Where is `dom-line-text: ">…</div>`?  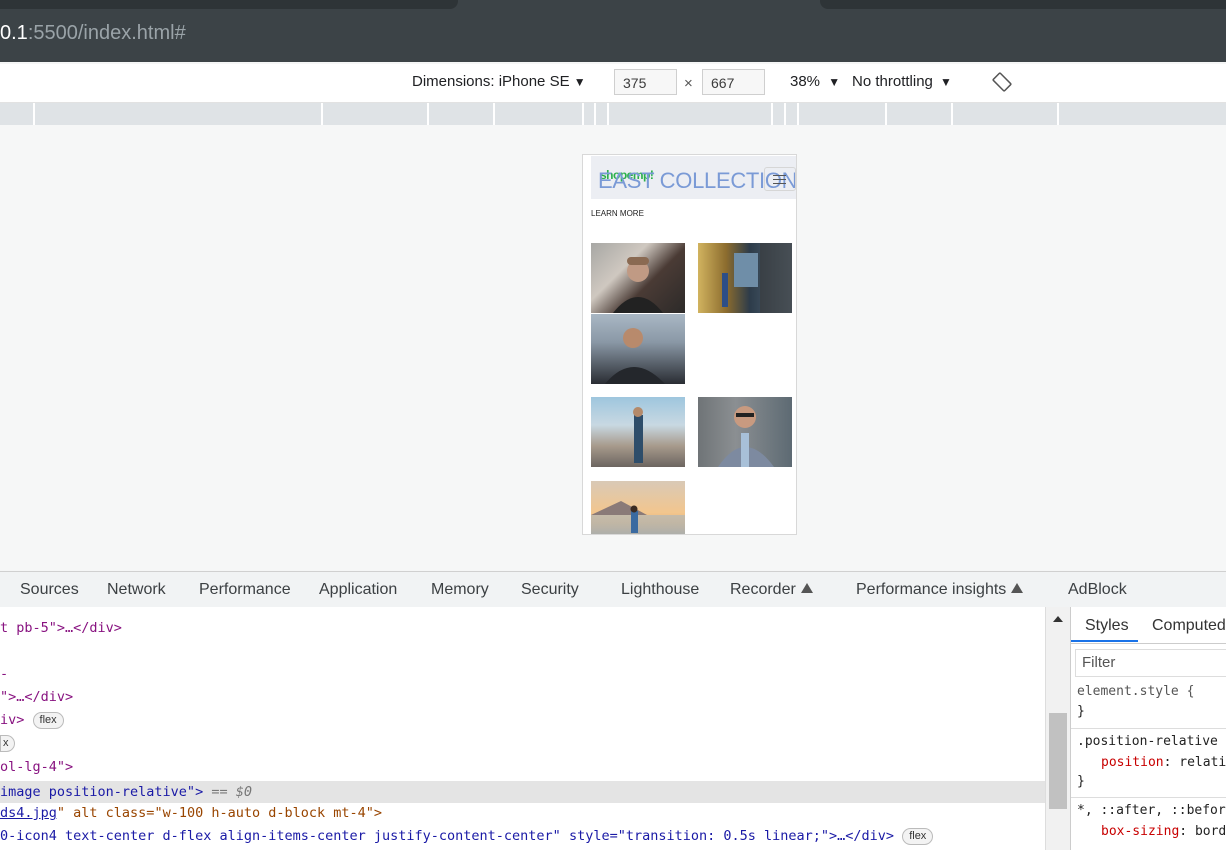 dom-line-text: ">…</div> is located at coordinates (37, 697).